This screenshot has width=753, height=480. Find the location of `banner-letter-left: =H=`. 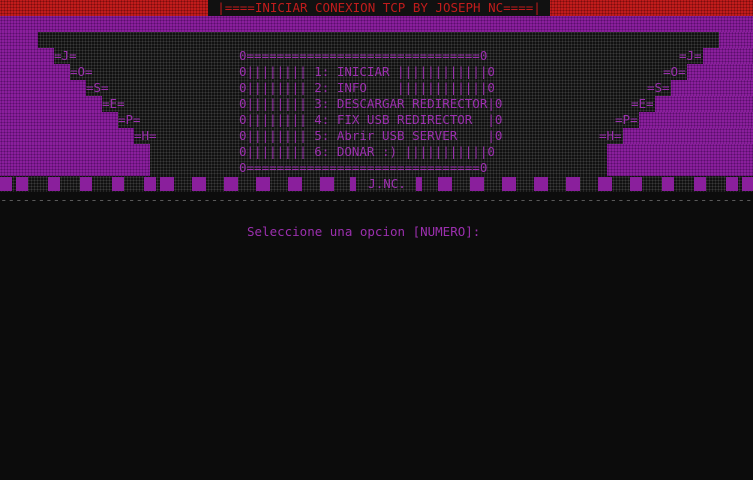

banner-letter-left: =H= is located at coordinates (145, 135).